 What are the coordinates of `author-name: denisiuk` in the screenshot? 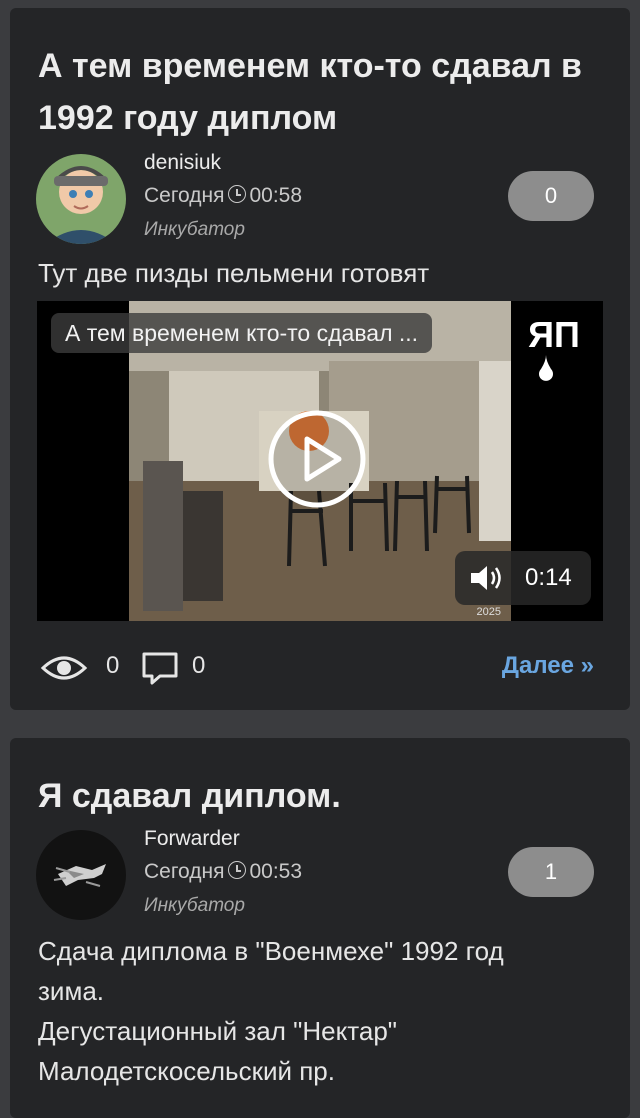 It's located at (182, 163).